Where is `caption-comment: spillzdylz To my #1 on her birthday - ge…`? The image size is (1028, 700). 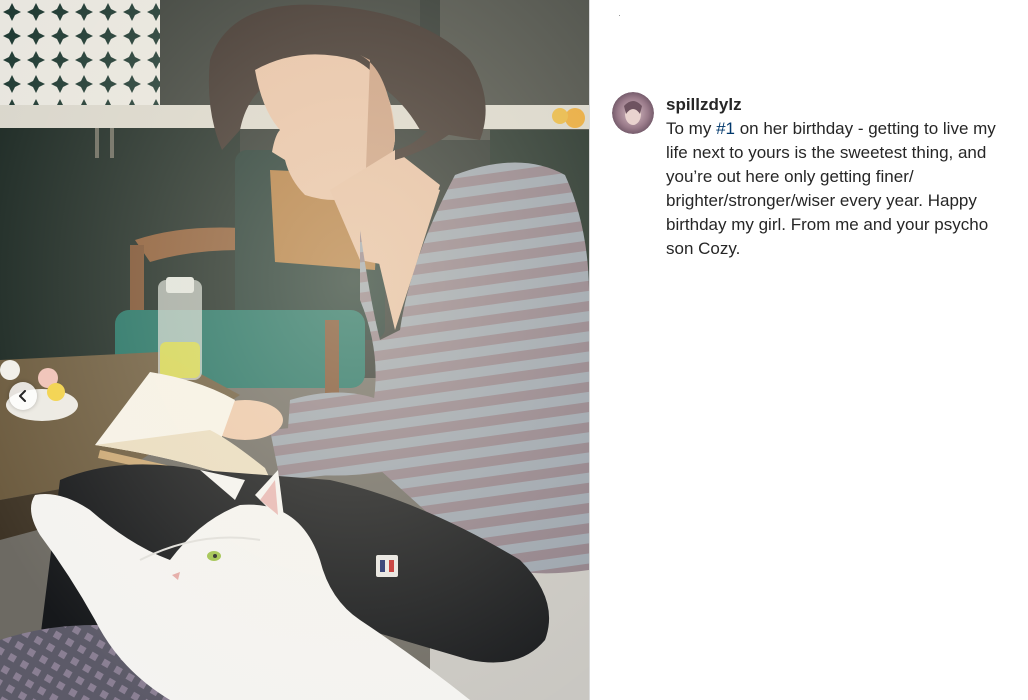
caption-comment: spillzdylz To my #1 on her birthday - ge… is located at coordinates (817, 176).